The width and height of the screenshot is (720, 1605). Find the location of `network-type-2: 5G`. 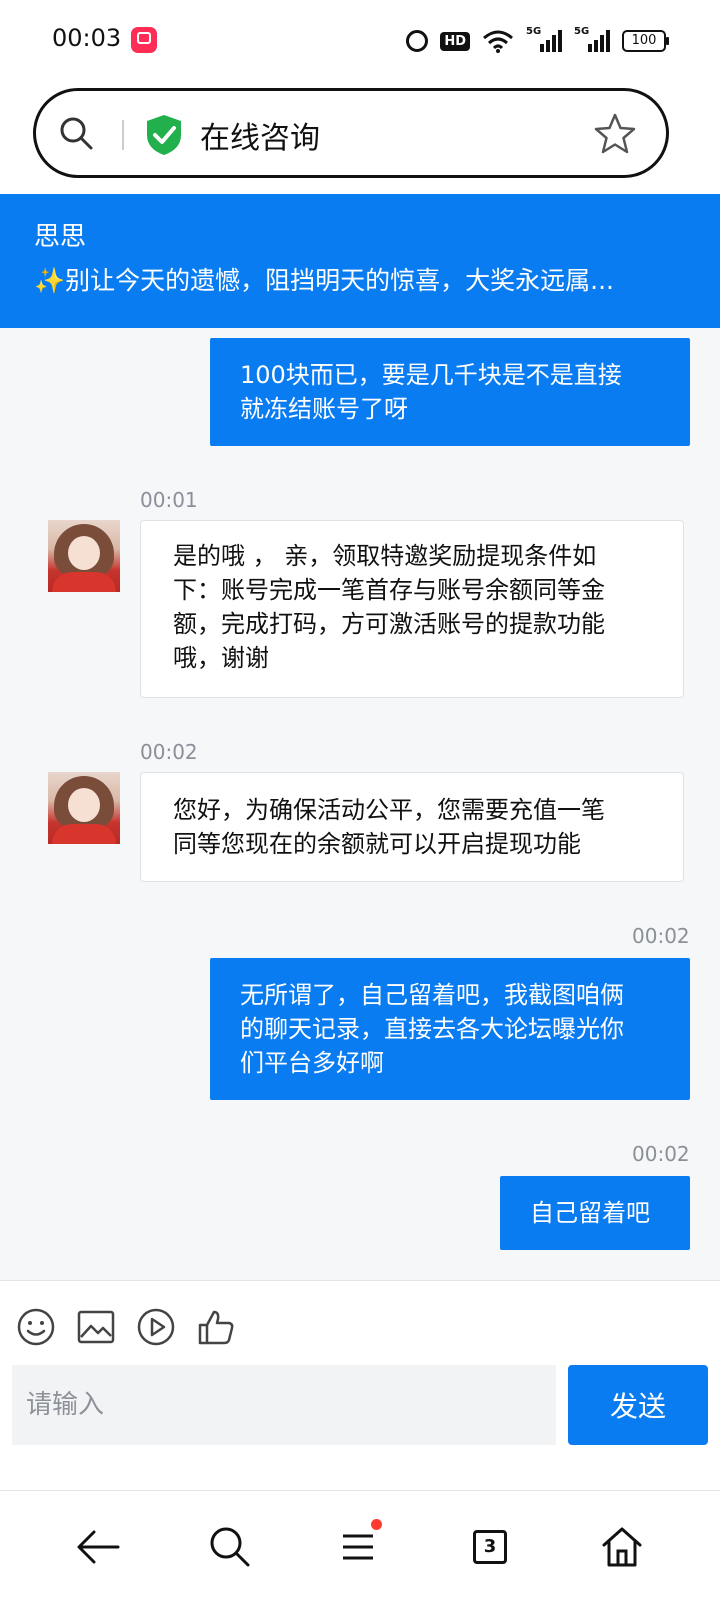

network-type-2: 5G is located at coordinates (582, 31).